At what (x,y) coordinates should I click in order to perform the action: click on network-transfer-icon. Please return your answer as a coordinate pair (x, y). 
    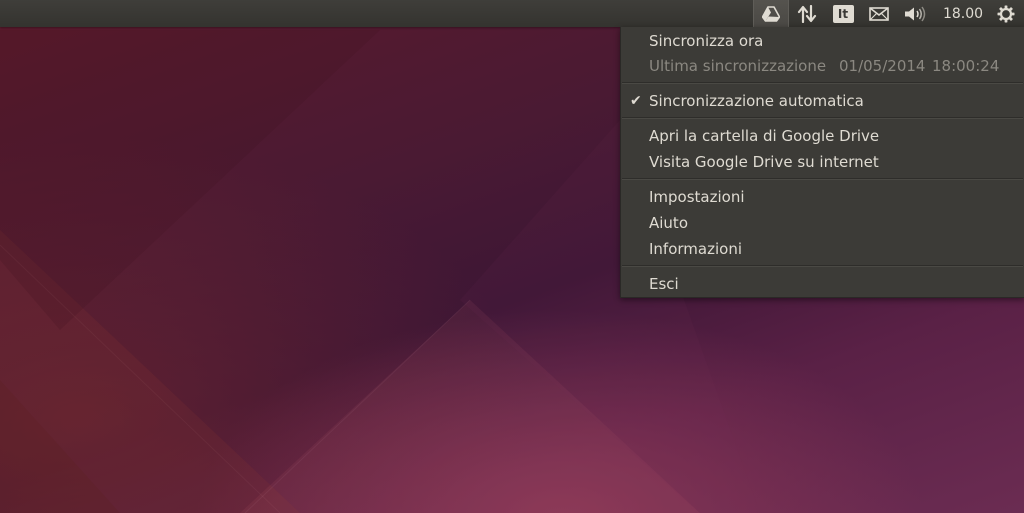
    Looking at the image, I should click on (807, 13).